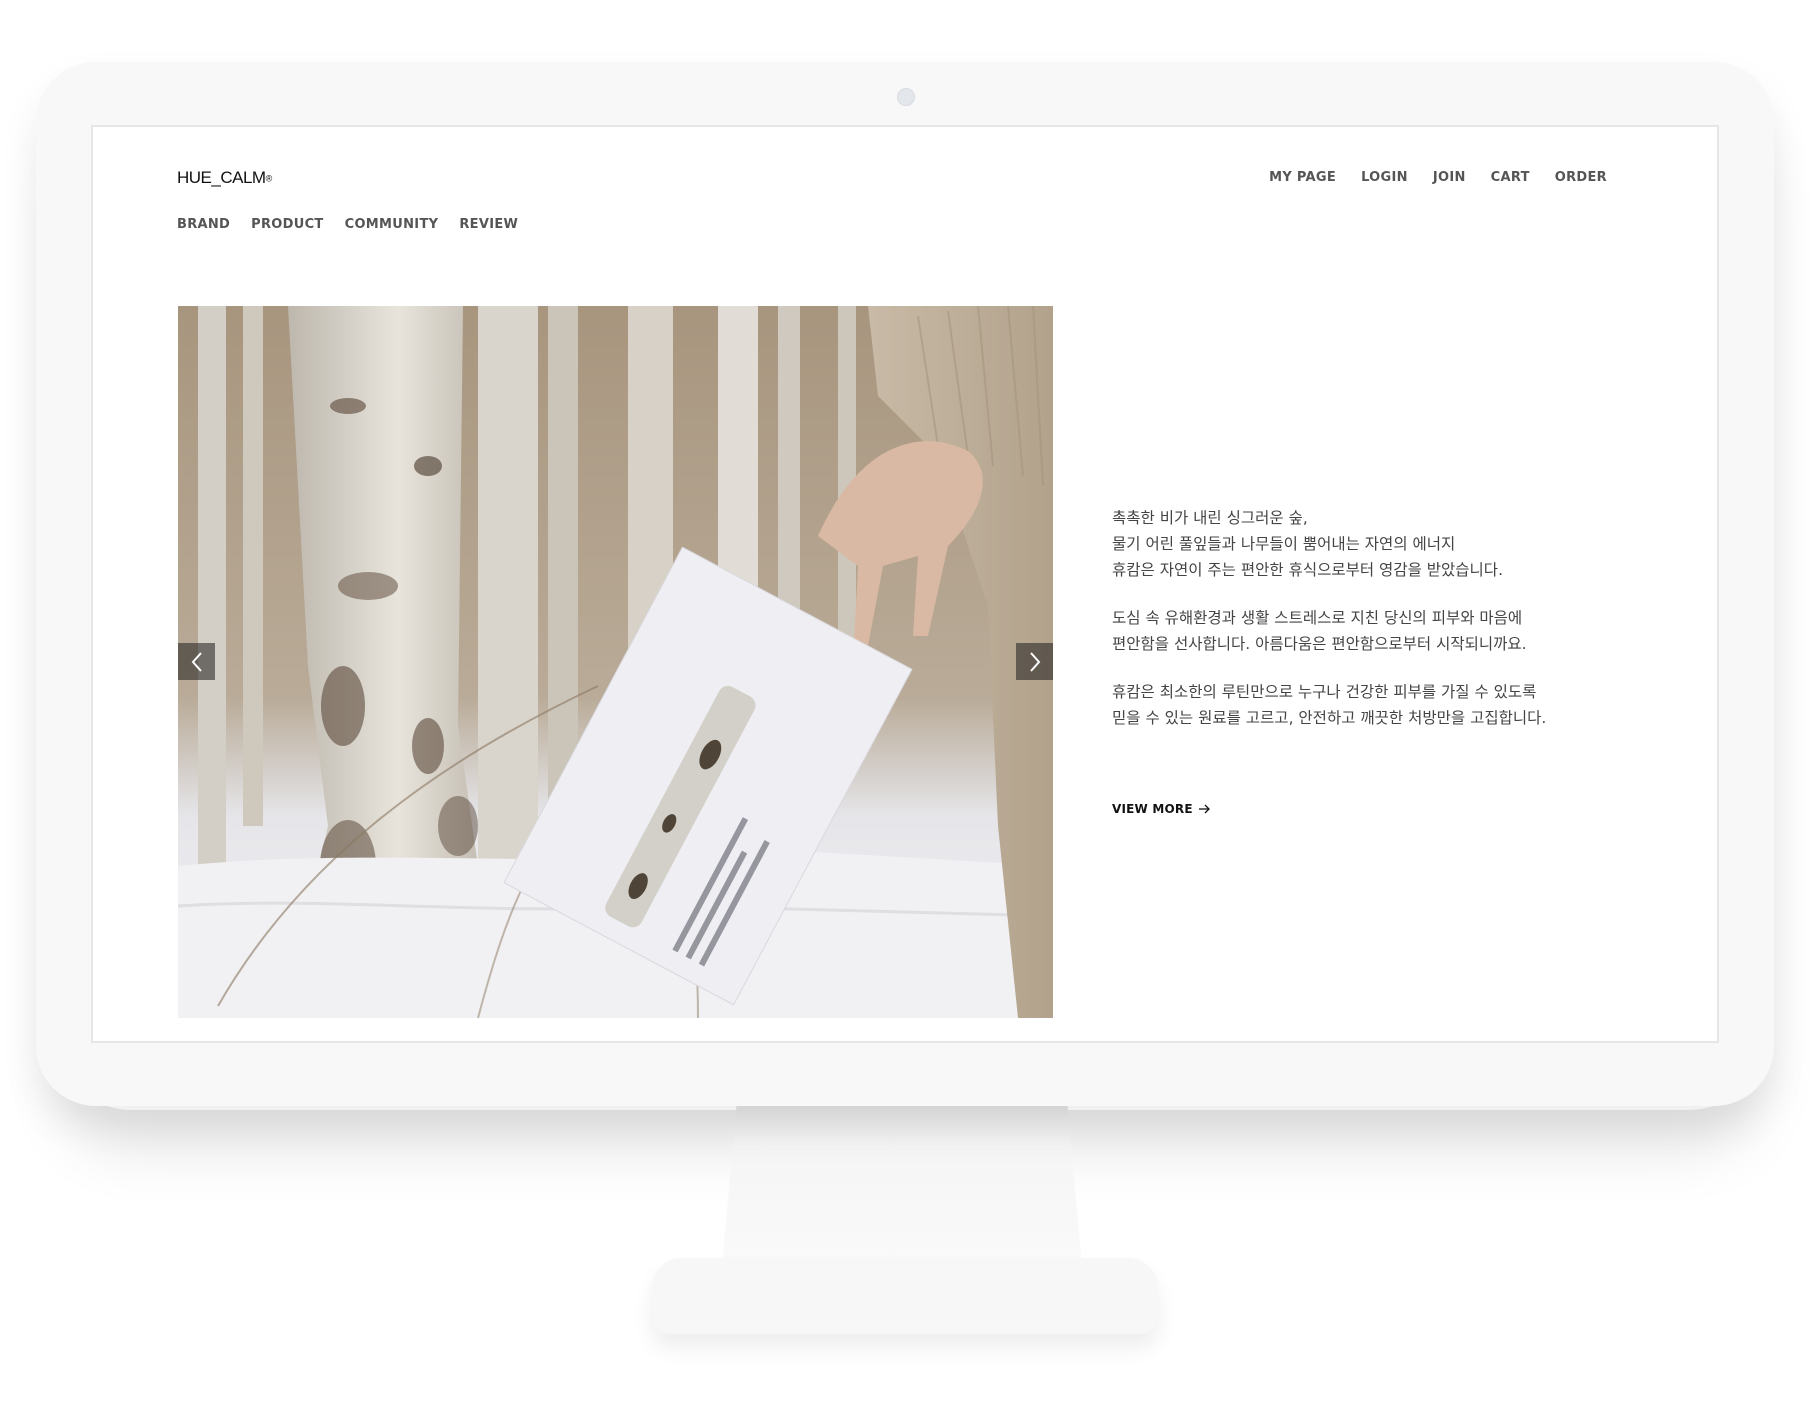  I want to click on site-logo: HUE_CALM®, so click(224, 178).